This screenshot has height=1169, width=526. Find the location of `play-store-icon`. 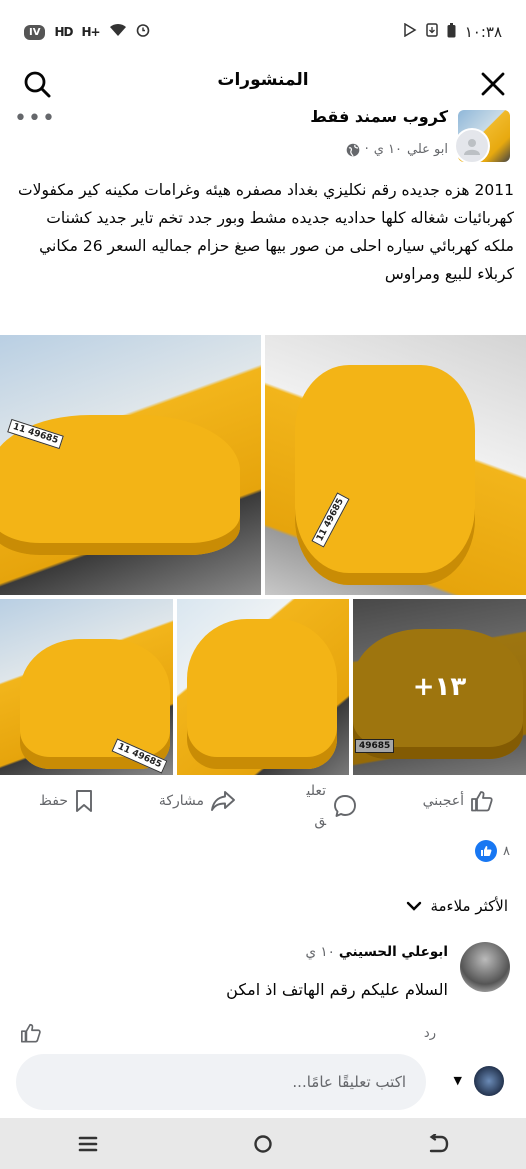

play-store-icon is located at coordinates (410, 31).